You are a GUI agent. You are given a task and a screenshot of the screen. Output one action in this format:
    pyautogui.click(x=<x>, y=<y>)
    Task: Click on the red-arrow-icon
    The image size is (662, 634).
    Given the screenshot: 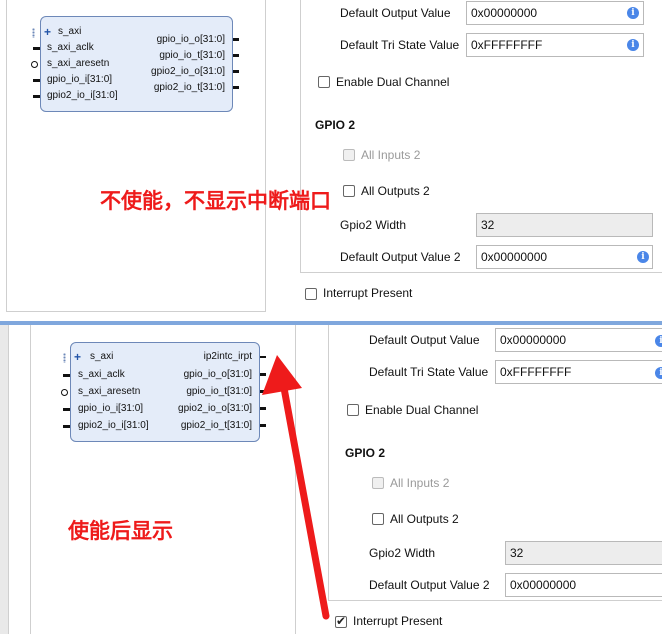 What is the action you would take?
    pyautogui.click(x=296, y=487)
    